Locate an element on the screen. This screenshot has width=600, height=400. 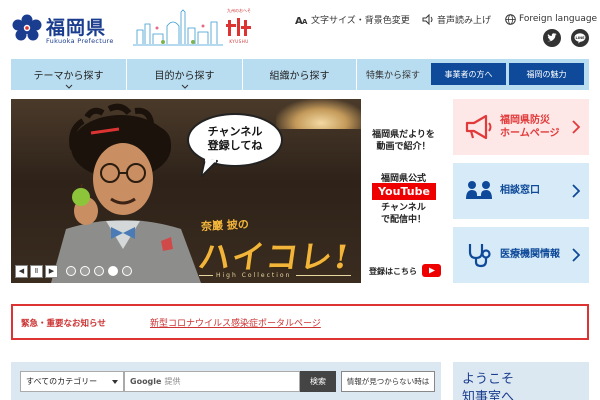
fukuoka-logo: 福岡県 Fukuoka Prefecture is located at coordinates (65, 28).